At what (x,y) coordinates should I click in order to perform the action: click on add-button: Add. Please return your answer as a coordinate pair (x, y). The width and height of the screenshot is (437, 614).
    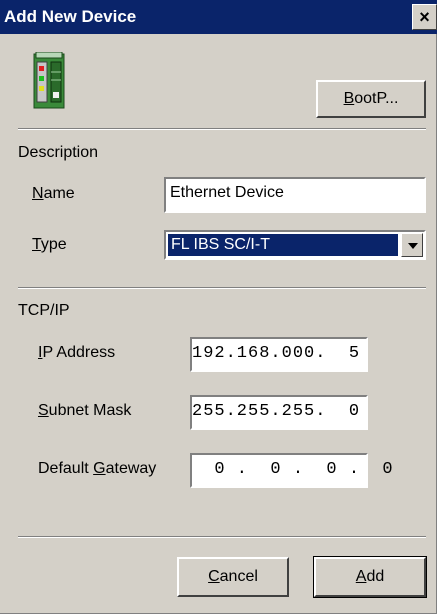
    Looking at the image, I should click on (370, 577).